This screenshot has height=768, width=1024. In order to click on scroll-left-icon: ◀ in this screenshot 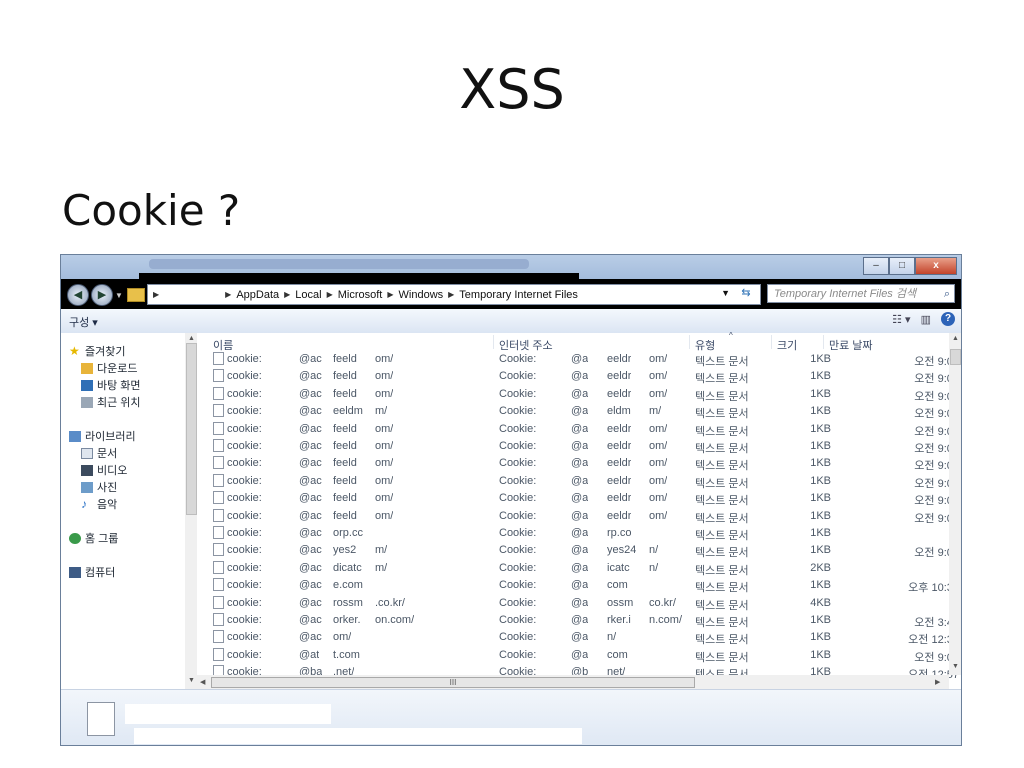, I will do `click(202, 682)`.